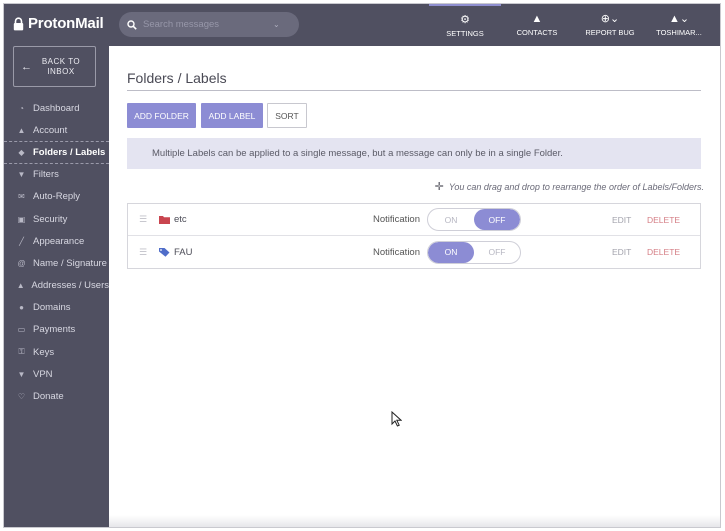 Image resolution: width=725 pixels, height=531 pixels. I want to click on sidebar-item-label: Domains, so click(52, 308).